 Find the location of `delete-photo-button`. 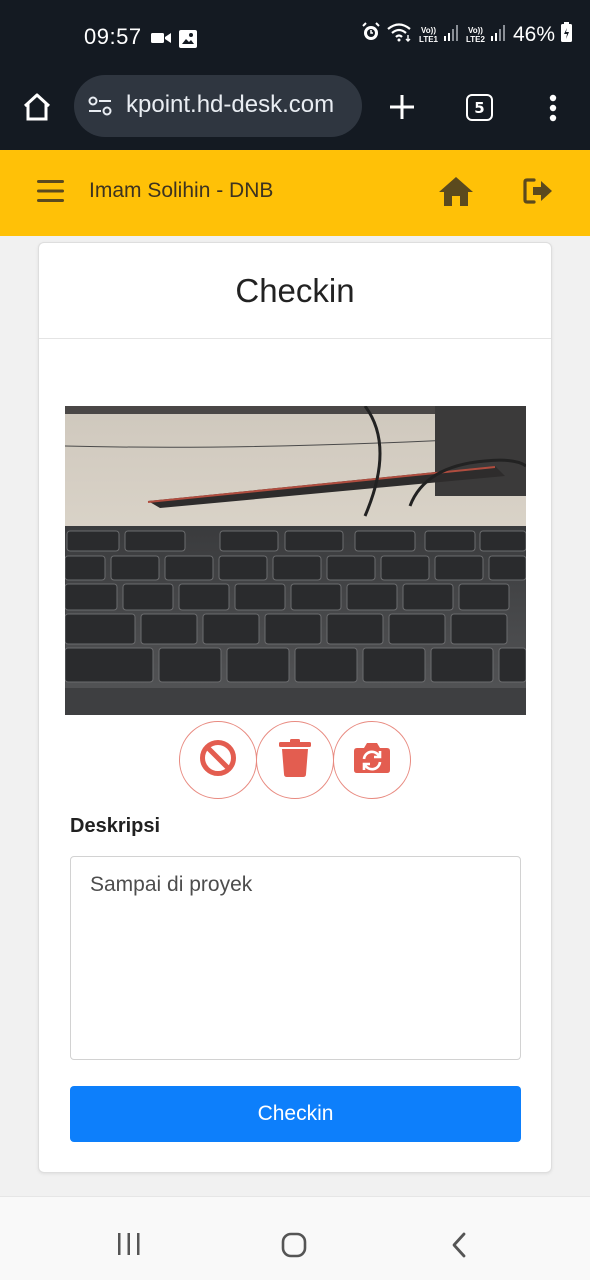

delete-photo-button is located at coordinates (295, 760).